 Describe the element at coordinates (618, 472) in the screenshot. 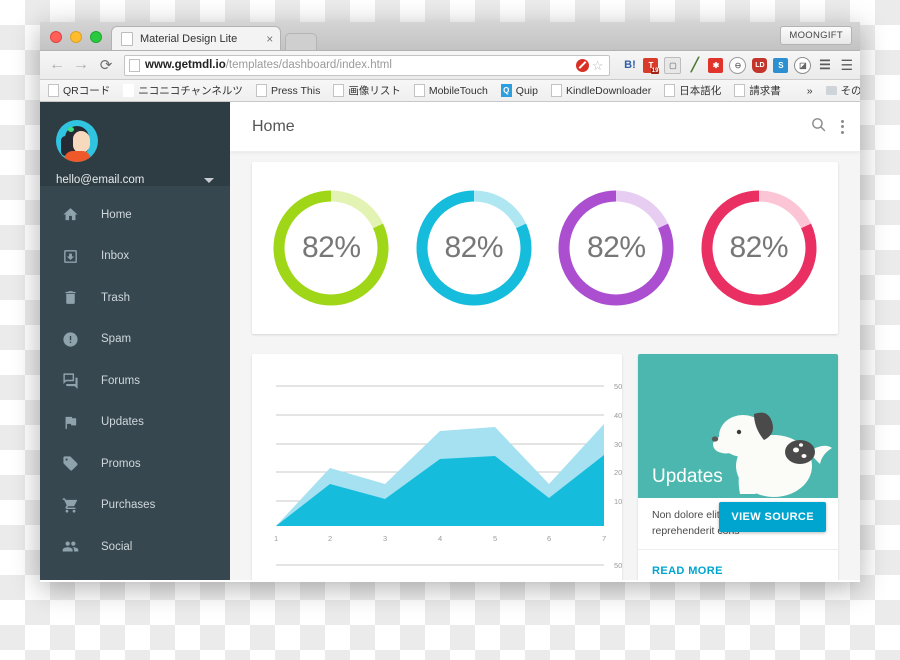

I see `y-tick-label: 200` at that location.